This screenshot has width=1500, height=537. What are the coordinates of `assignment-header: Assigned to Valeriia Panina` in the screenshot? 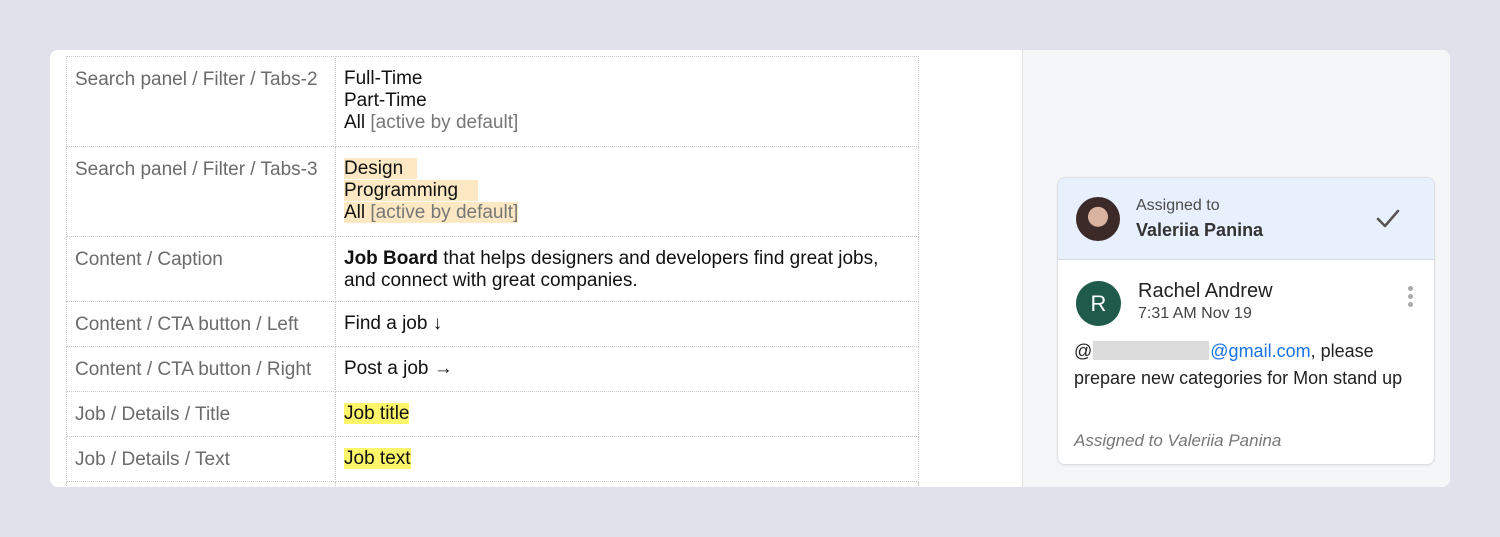 It's located at (1246, 219).